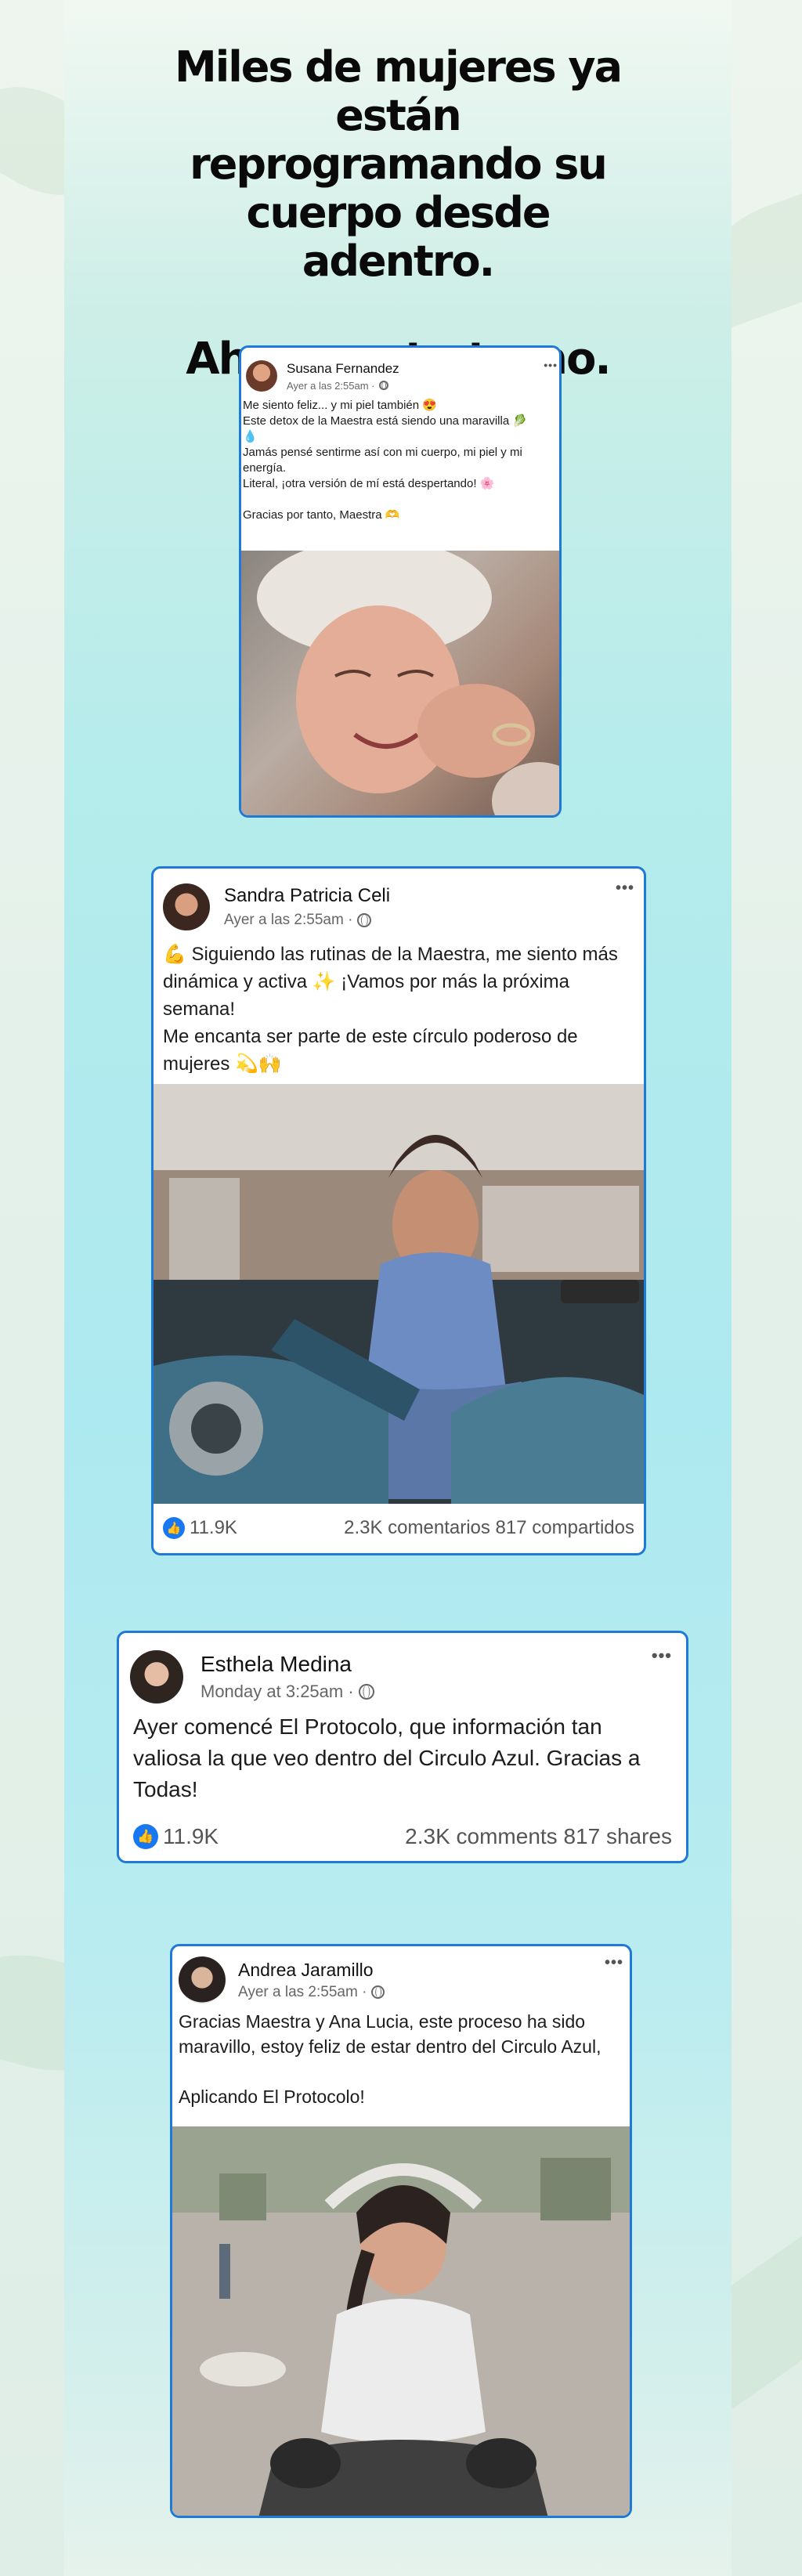 The height and width of the screenshot is (2576, 802). I want to click on post-header: Andrea Jaramillo Ayer a las 2:55am · •••, so click(401, 1976).